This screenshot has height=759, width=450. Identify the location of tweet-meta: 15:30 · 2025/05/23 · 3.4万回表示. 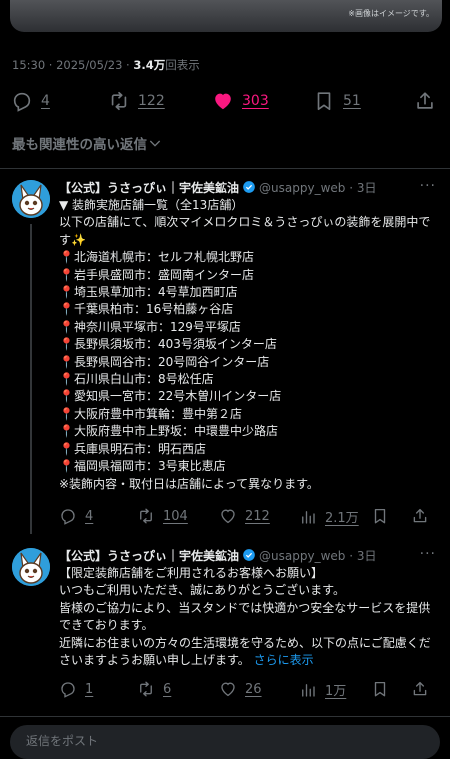
(106, 65).